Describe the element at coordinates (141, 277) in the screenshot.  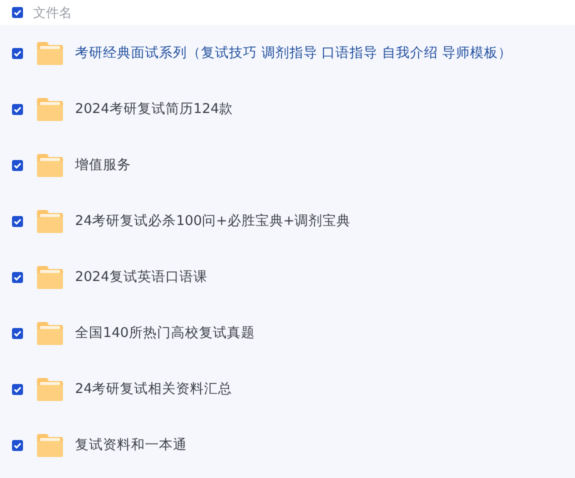
I see `file-name: 2024复试英语口语课` at that location.